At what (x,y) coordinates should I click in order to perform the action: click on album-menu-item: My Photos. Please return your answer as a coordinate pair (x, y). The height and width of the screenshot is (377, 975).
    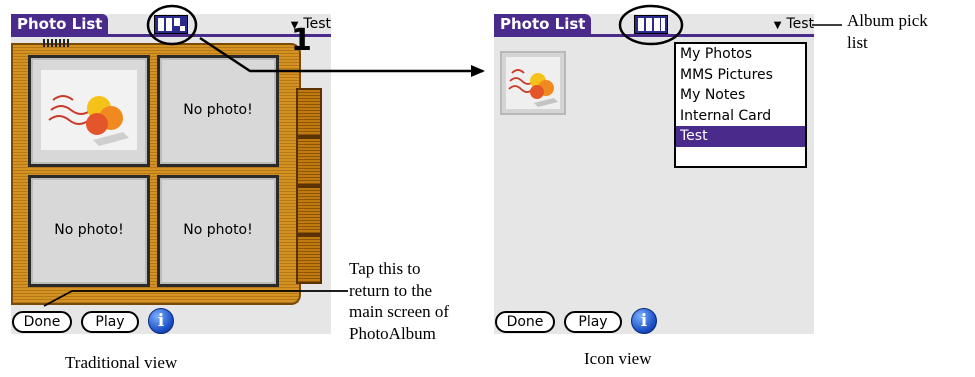
    Looking at the image, I should click on (740, 54).